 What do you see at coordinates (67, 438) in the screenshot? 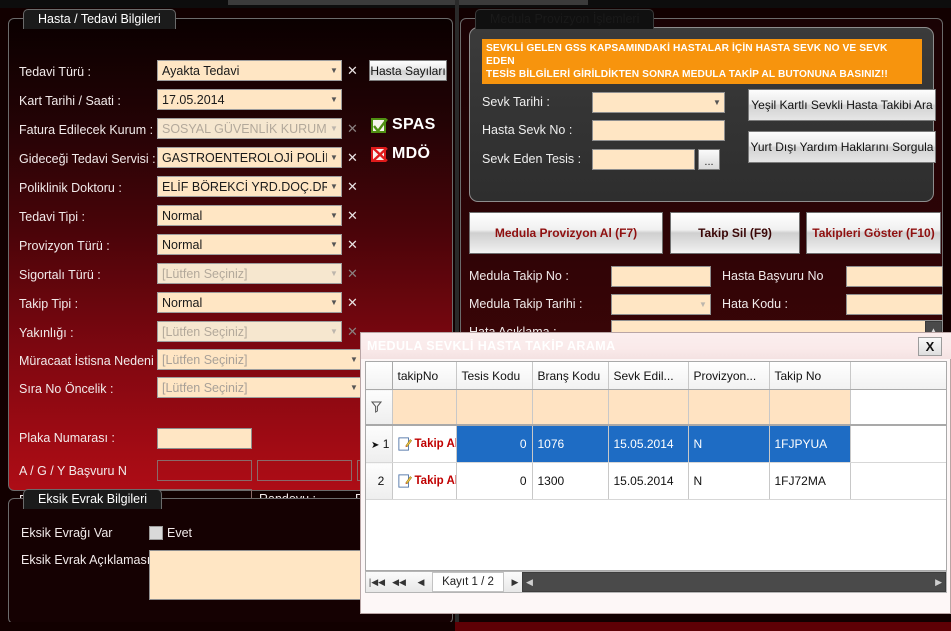
I see `plaka-numarasi-label: Plaka Numarası :` at bounding box center [67, 438].